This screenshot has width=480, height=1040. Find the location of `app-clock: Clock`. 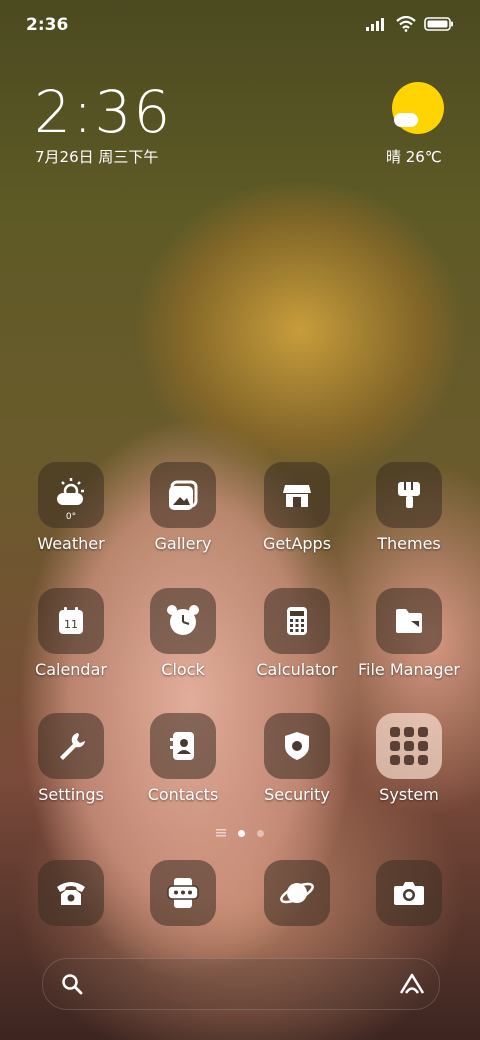

app-clock: Clock is located at coordinates (183, 633).